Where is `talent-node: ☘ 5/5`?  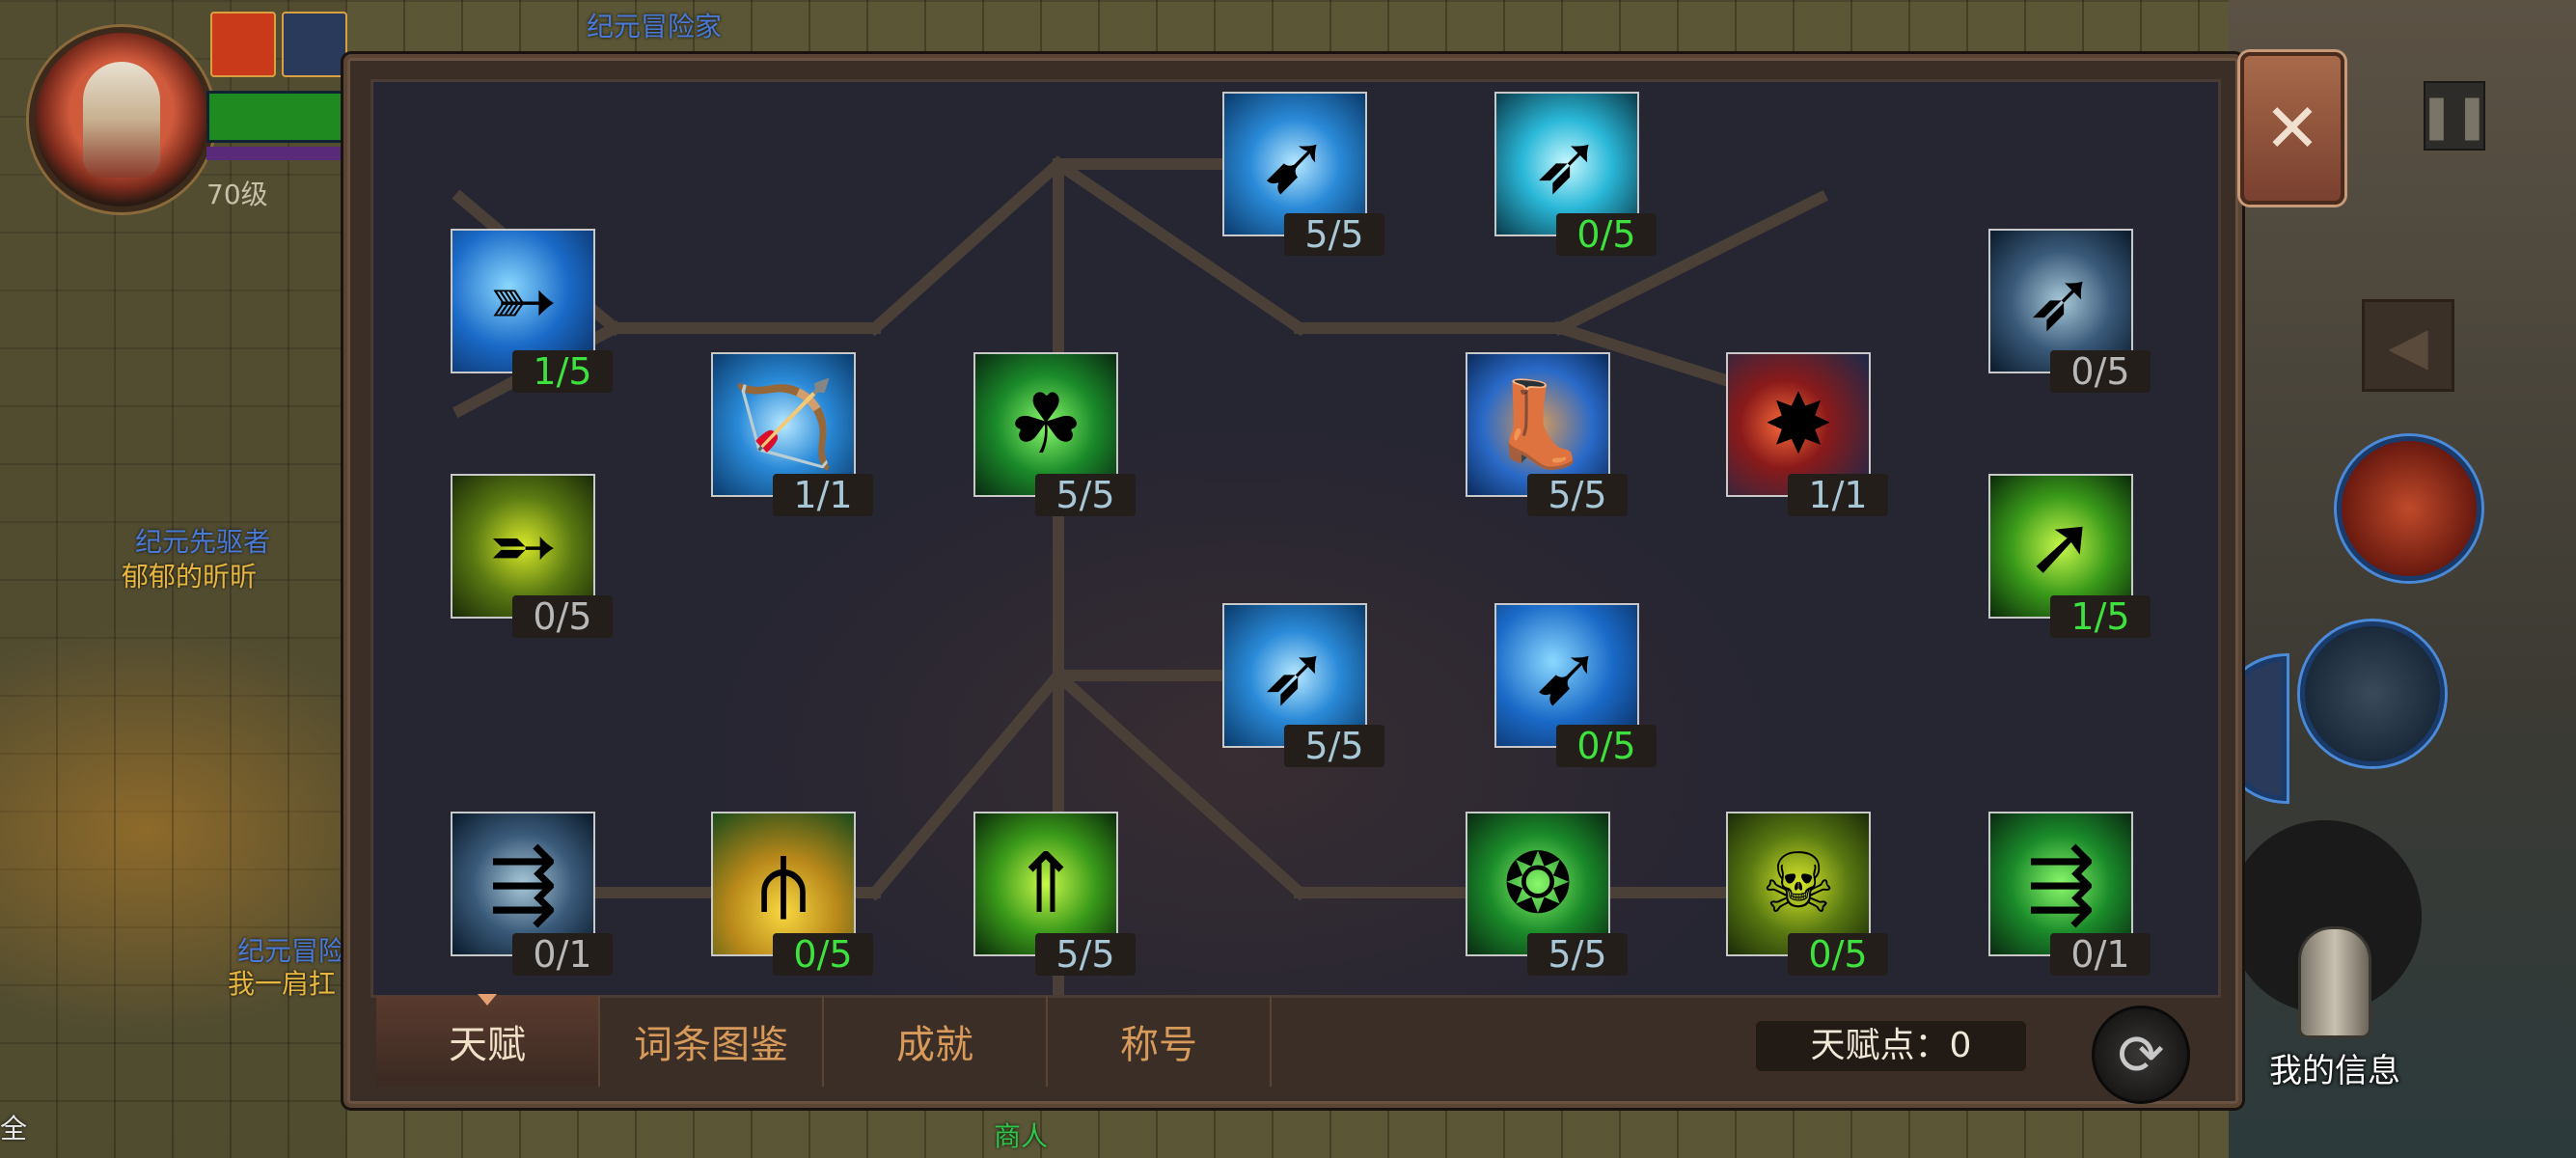
talent-node: ☘ 5/5 is located at coordinates (1055, 434).